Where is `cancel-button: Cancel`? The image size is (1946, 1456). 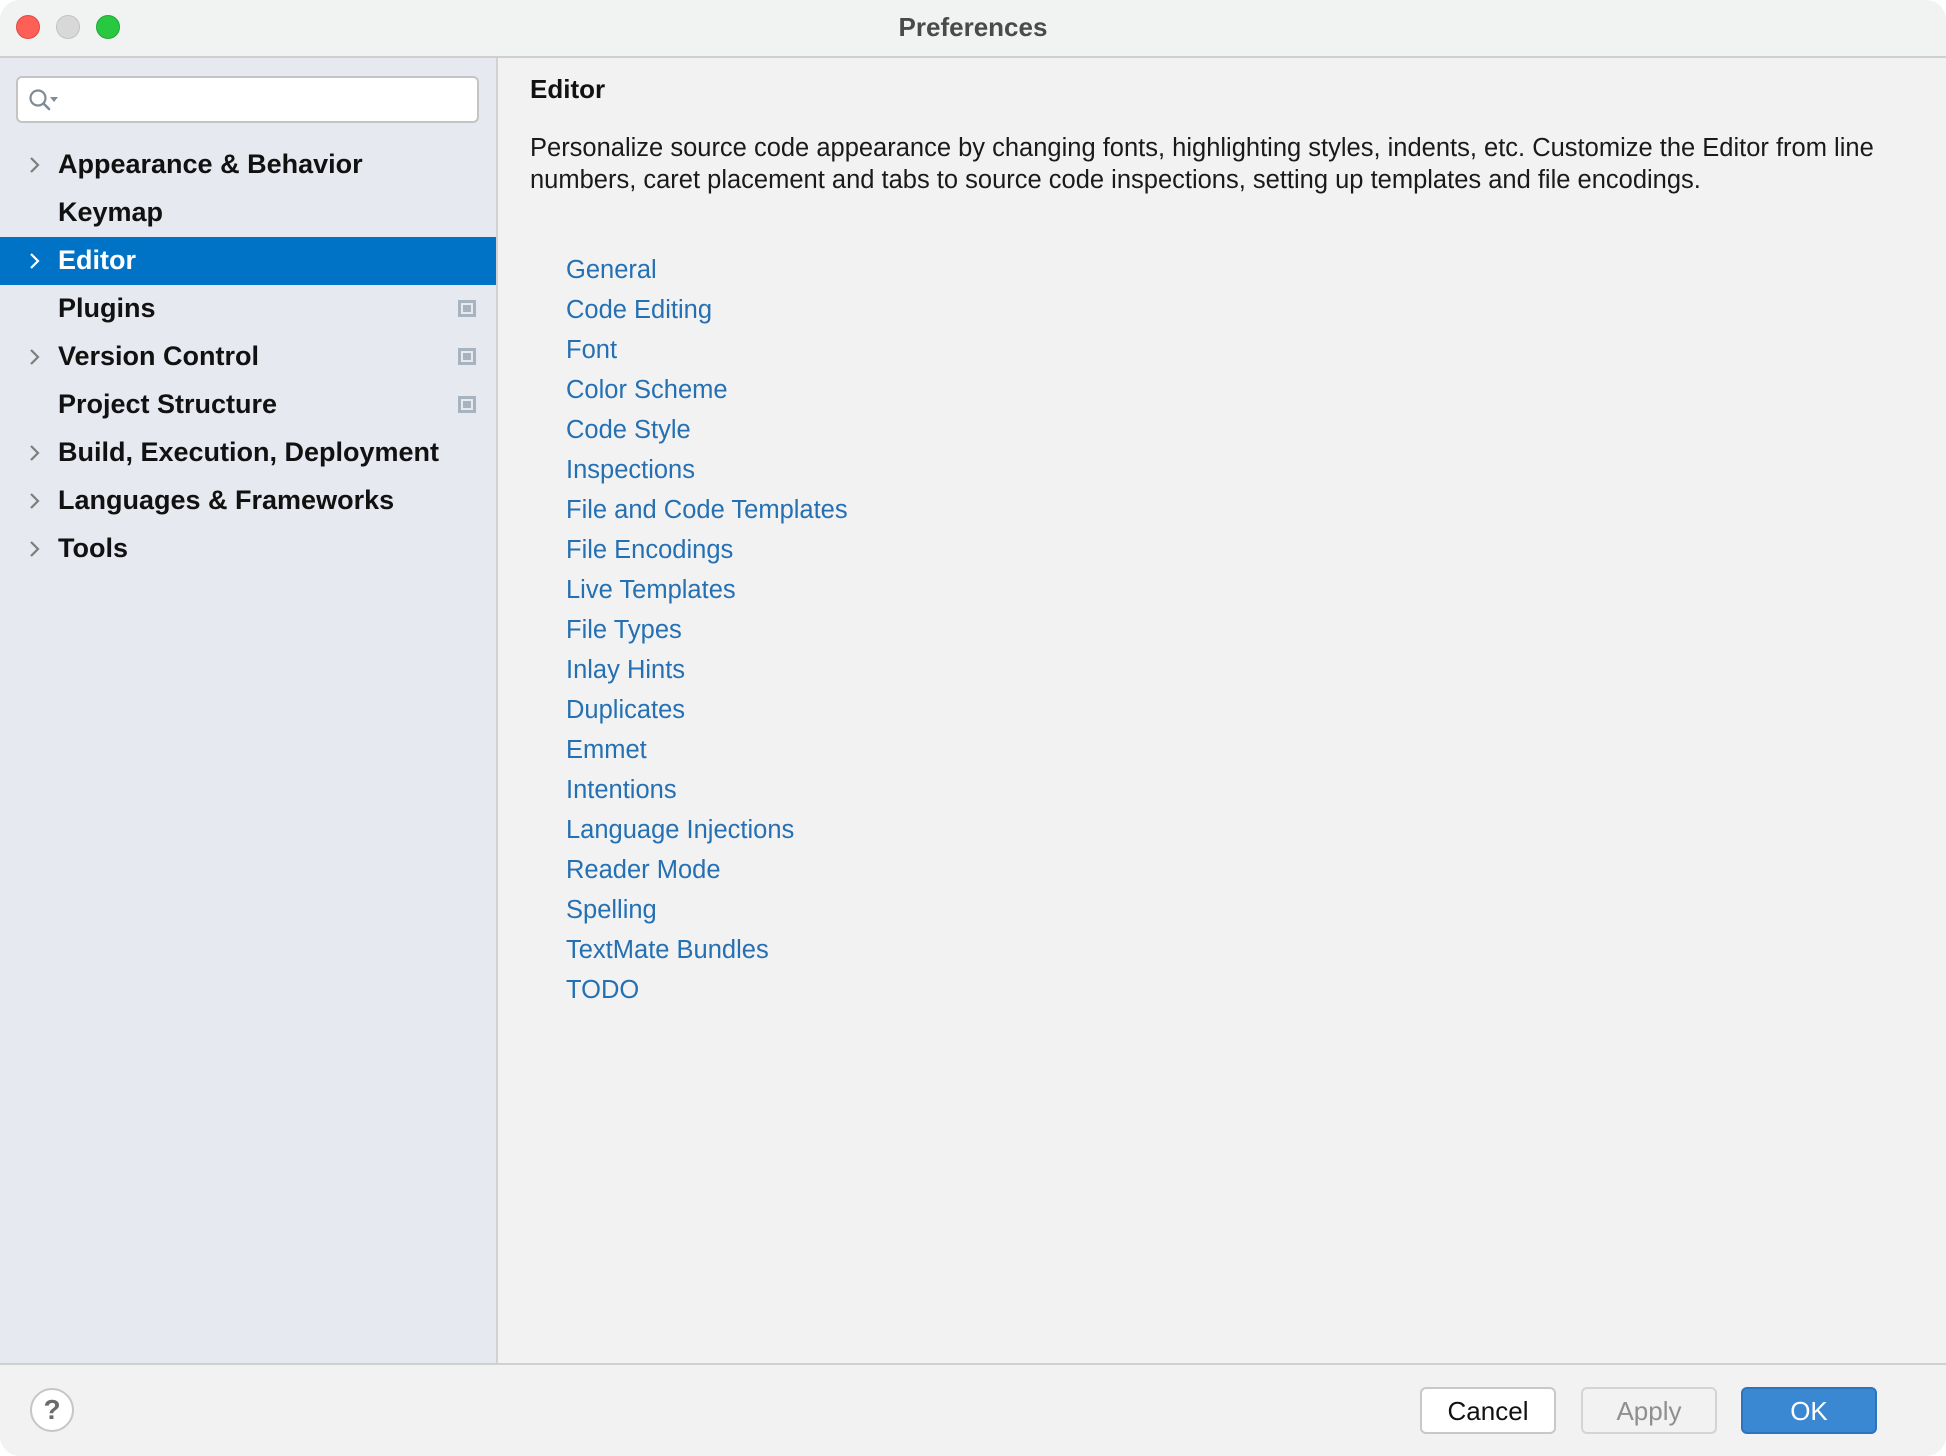 cancel-button: Cancel is located at coordinates (1488, 1410).